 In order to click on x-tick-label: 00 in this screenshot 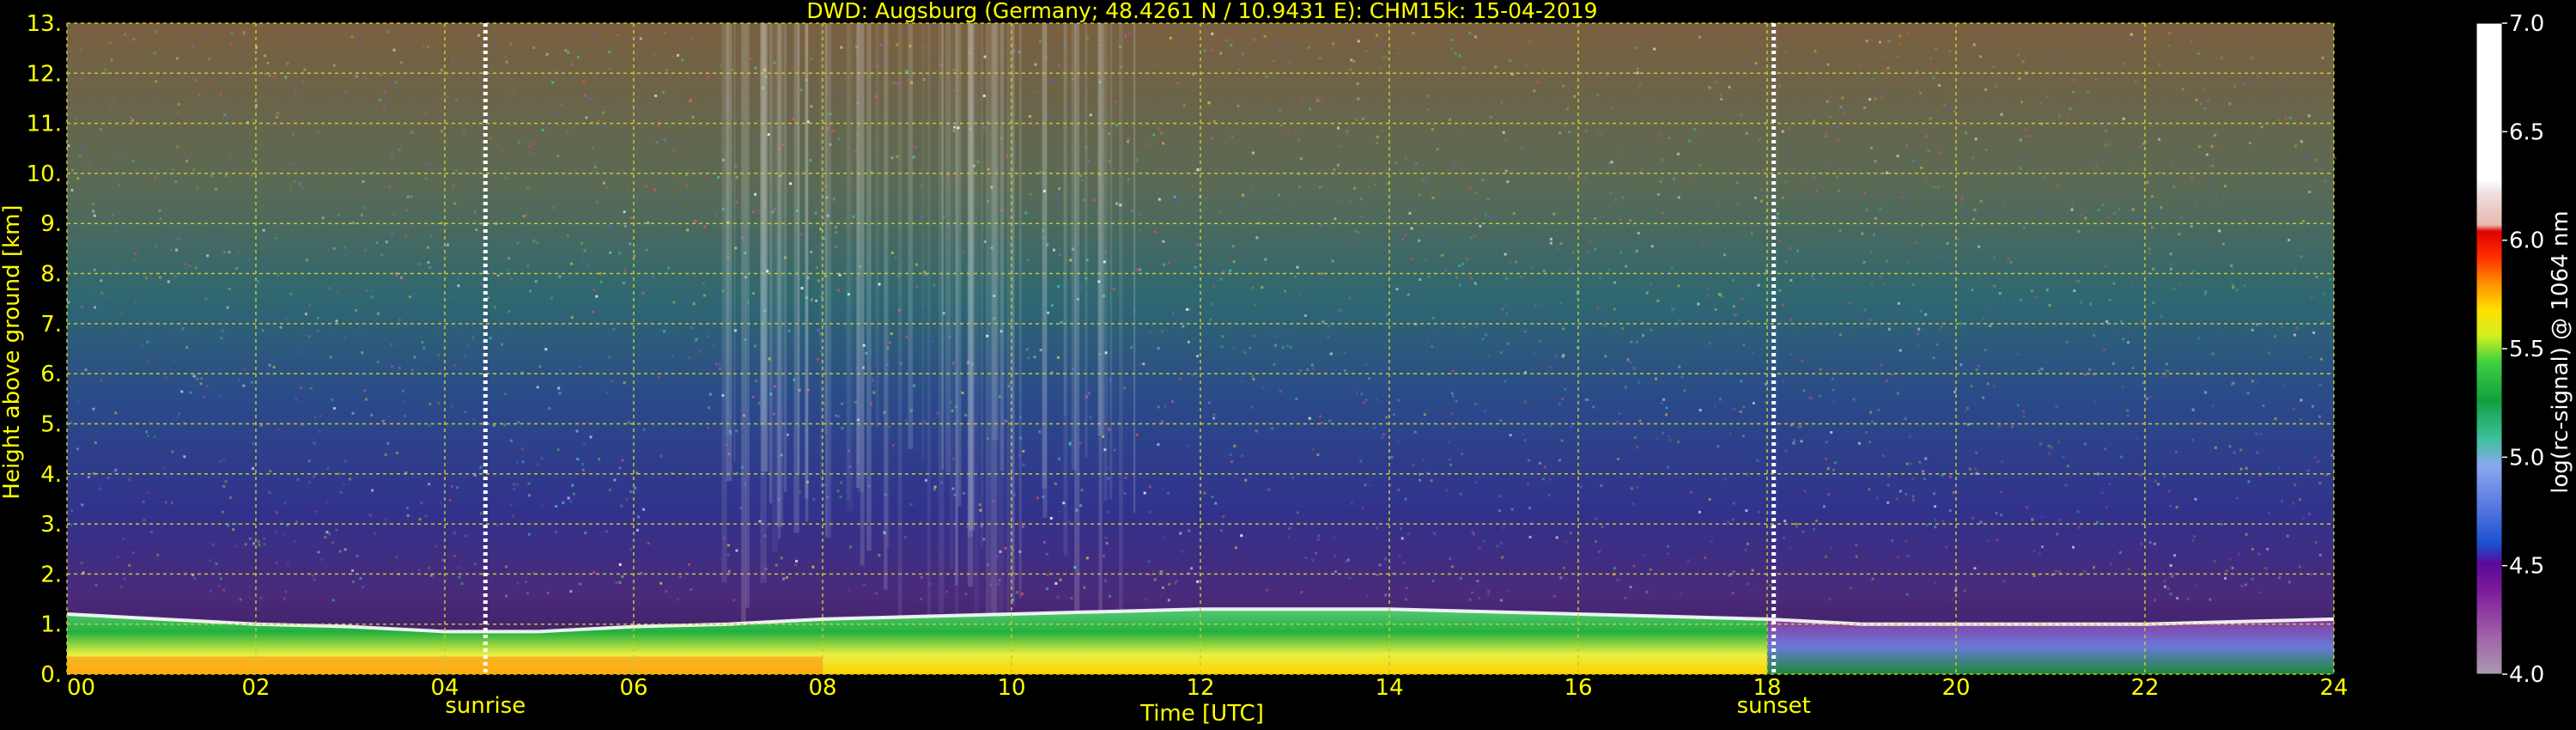, I will do `click(81, 688)`.